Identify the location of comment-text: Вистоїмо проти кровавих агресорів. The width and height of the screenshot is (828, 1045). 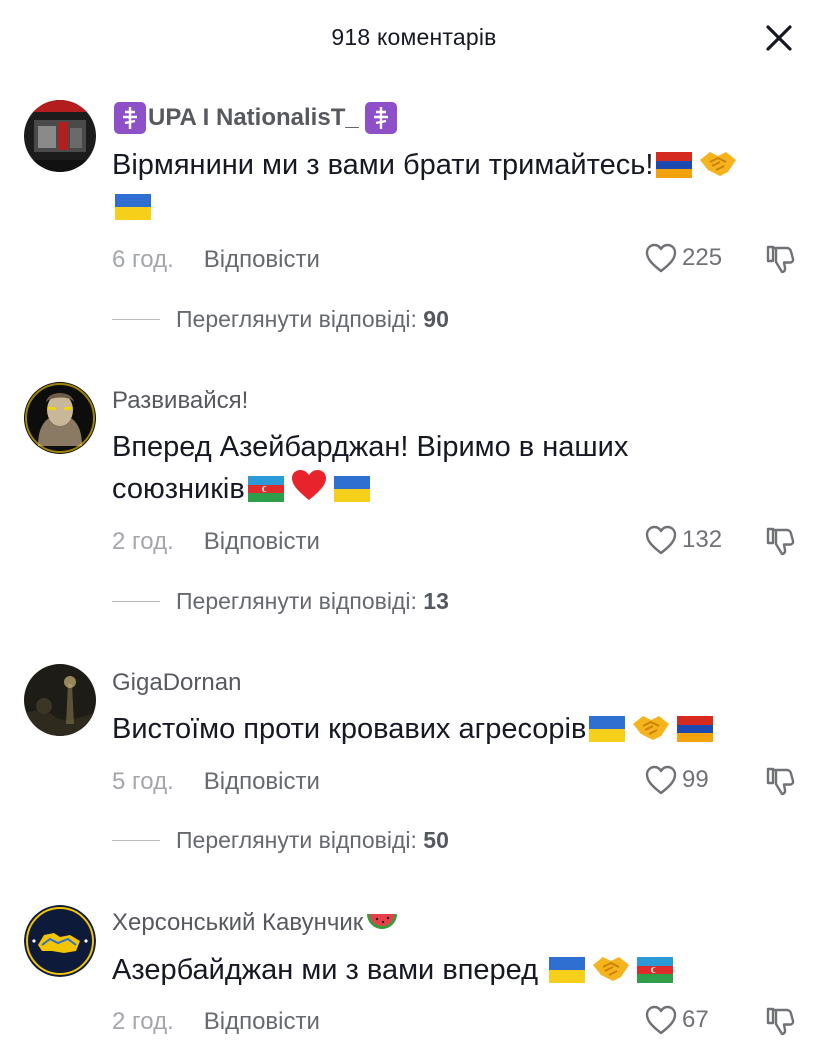
(442, 729).